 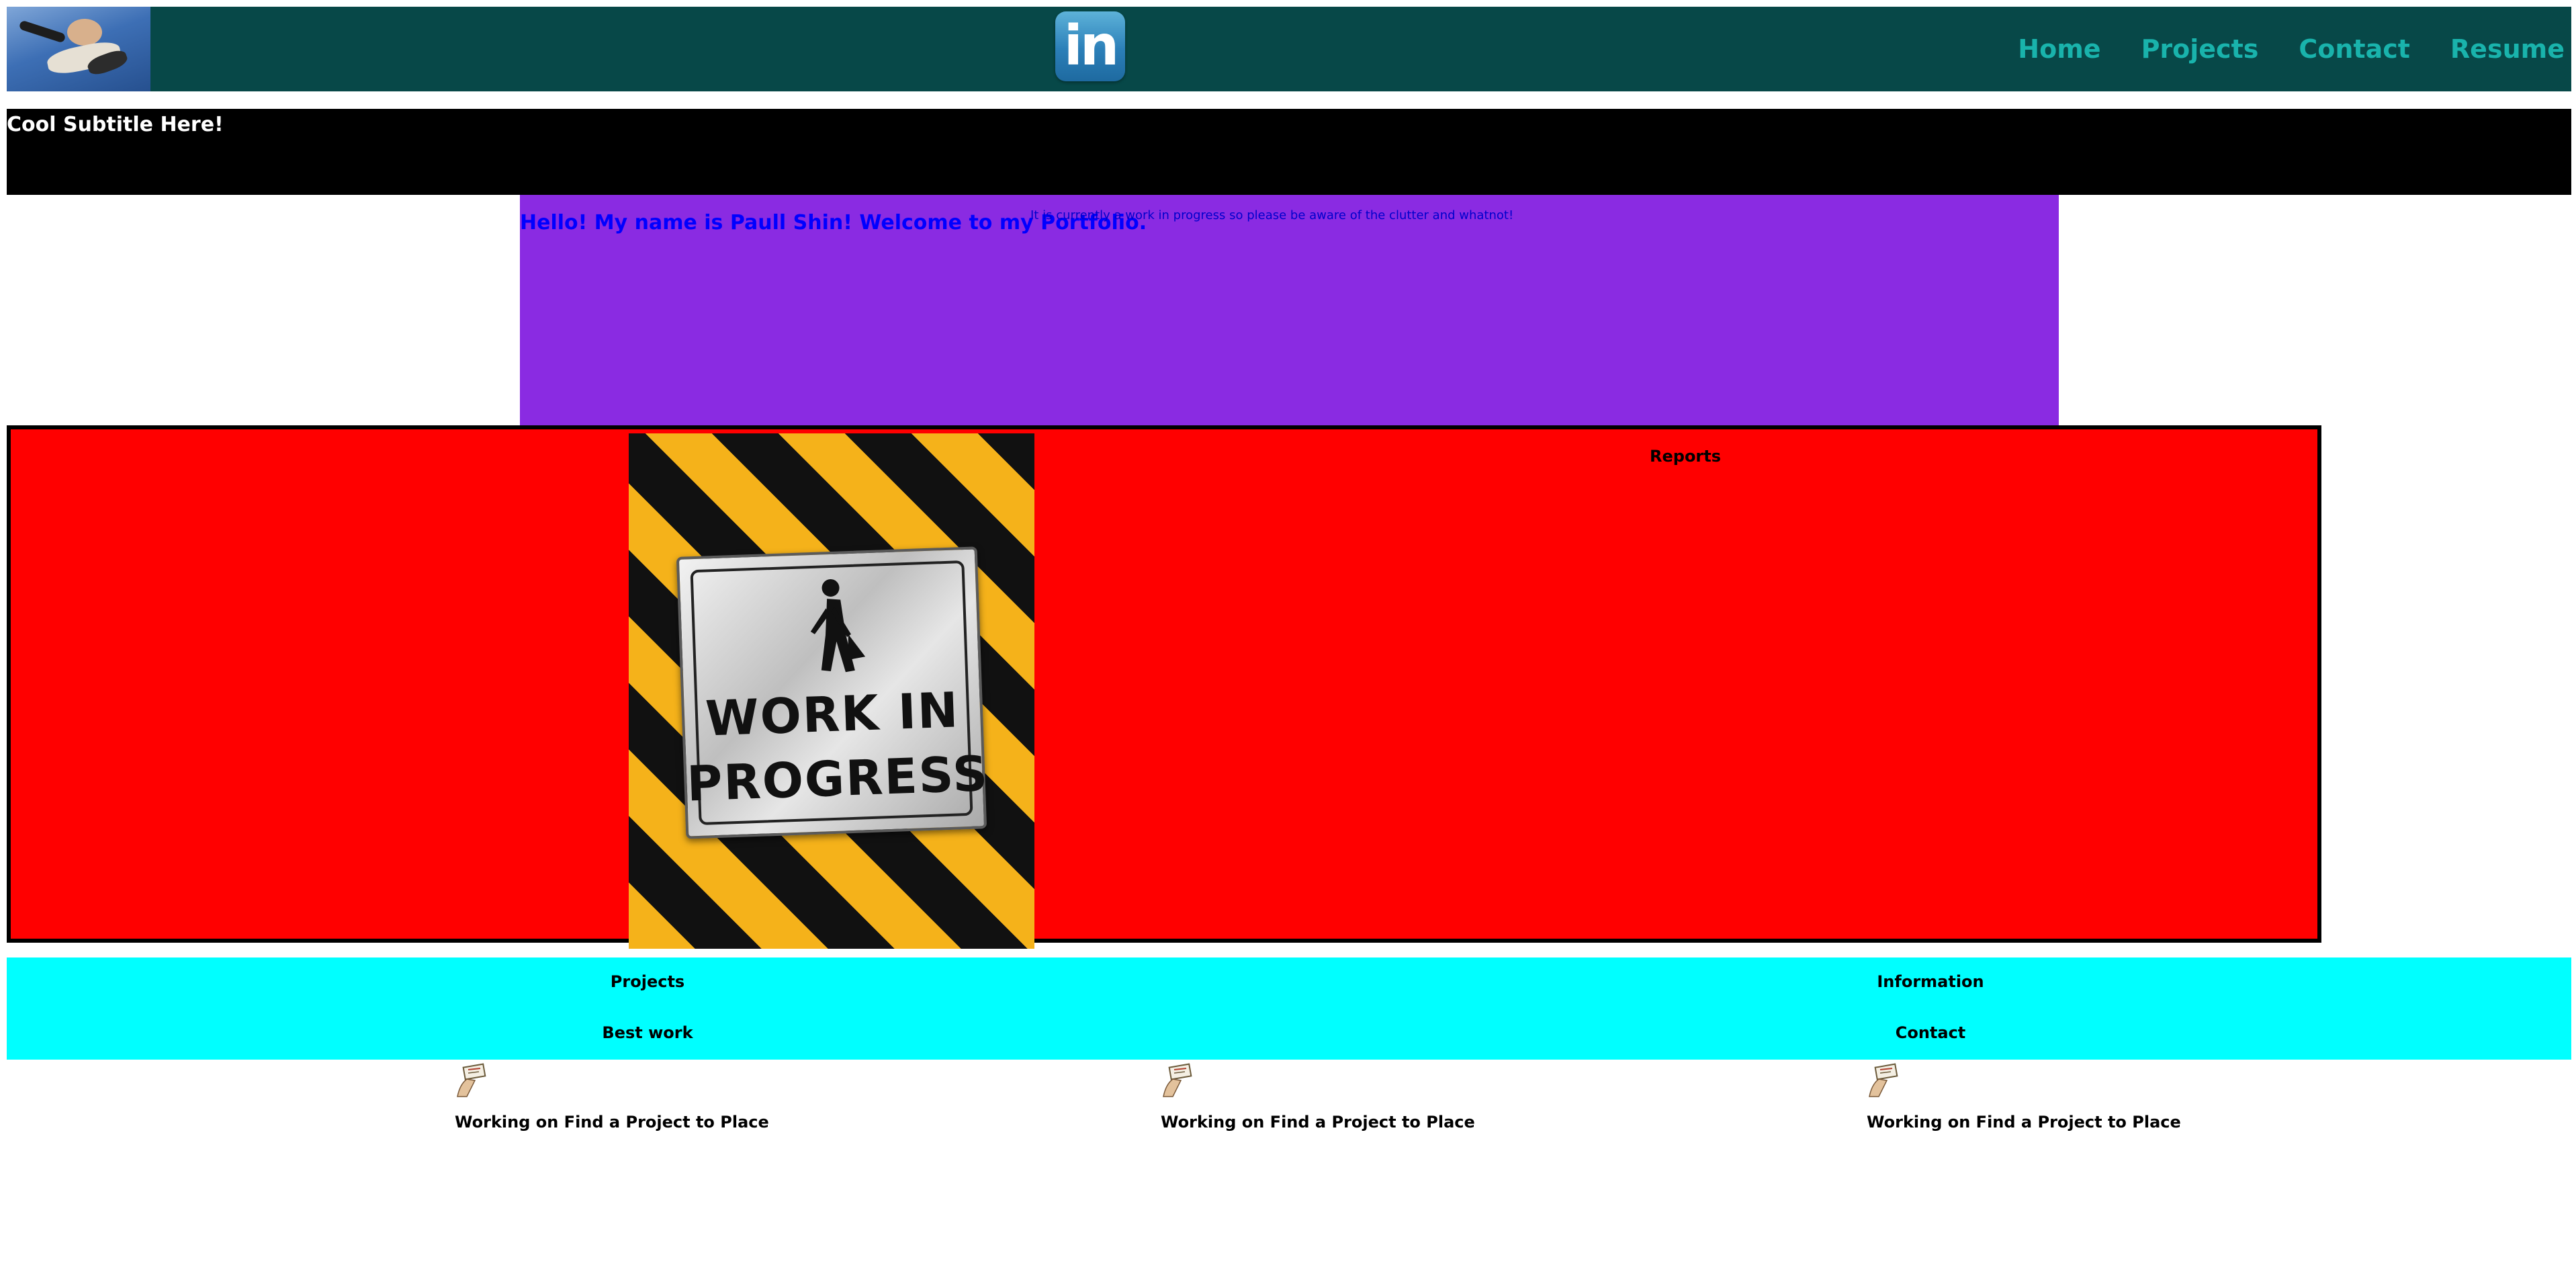 What do you see at coordinates (1931, 982) in the screenshot?
I see `info-information-heading: Information` at bounding box center [1931, 982].